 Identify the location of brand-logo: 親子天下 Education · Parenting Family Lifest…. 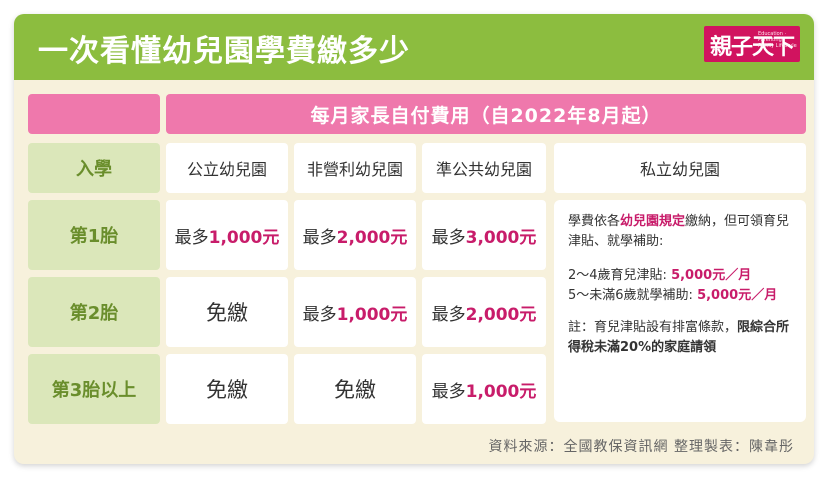
(752, 44).